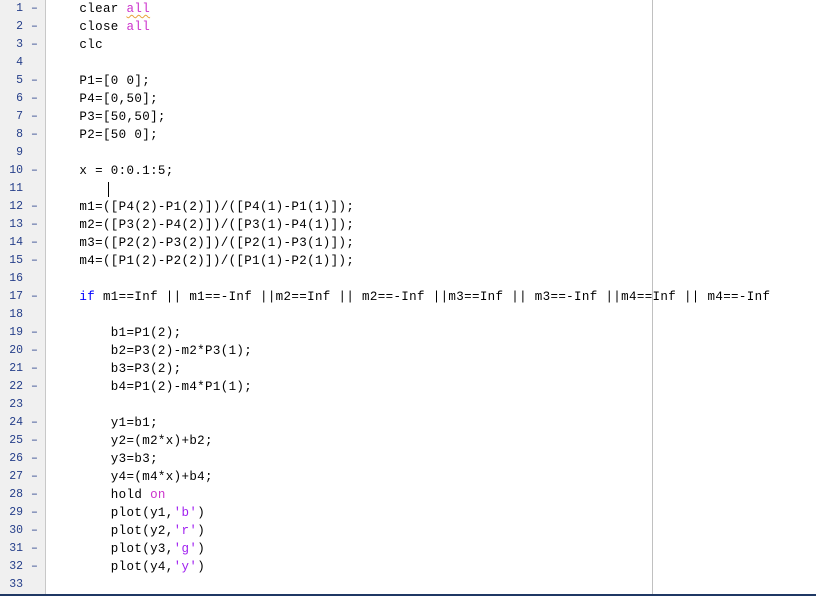 The width and height of the screenshot is (816, 596). I want to click on gutter-row: 16, so click(22, 279).